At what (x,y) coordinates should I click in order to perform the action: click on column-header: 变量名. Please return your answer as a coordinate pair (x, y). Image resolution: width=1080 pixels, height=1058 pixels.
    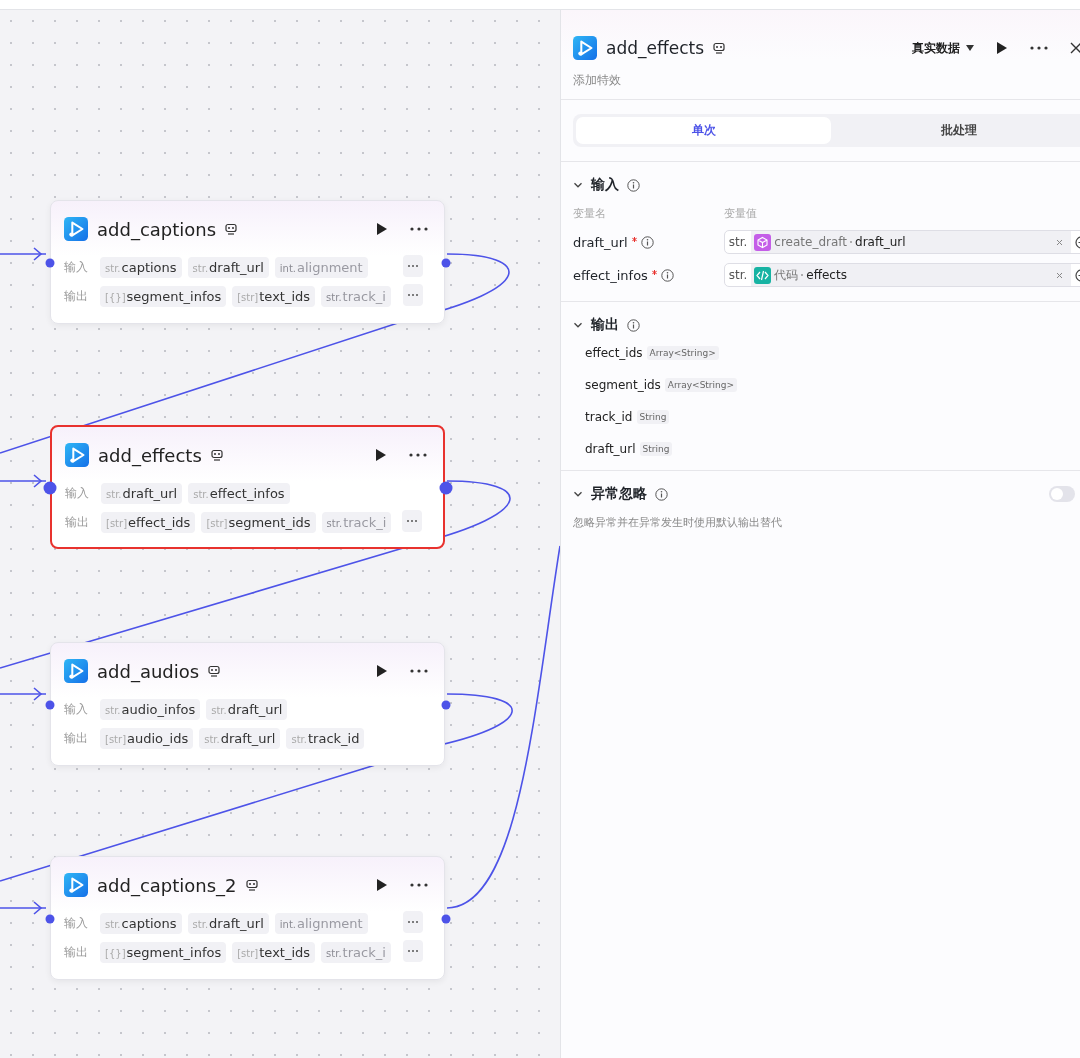
    Looking at the image, I should click on (590, 213).